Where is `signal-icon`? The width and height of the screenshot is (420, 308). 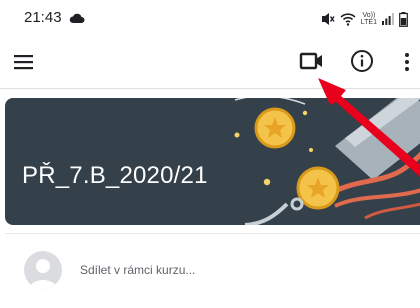
signal-icon is located at coordinates (388, 19).